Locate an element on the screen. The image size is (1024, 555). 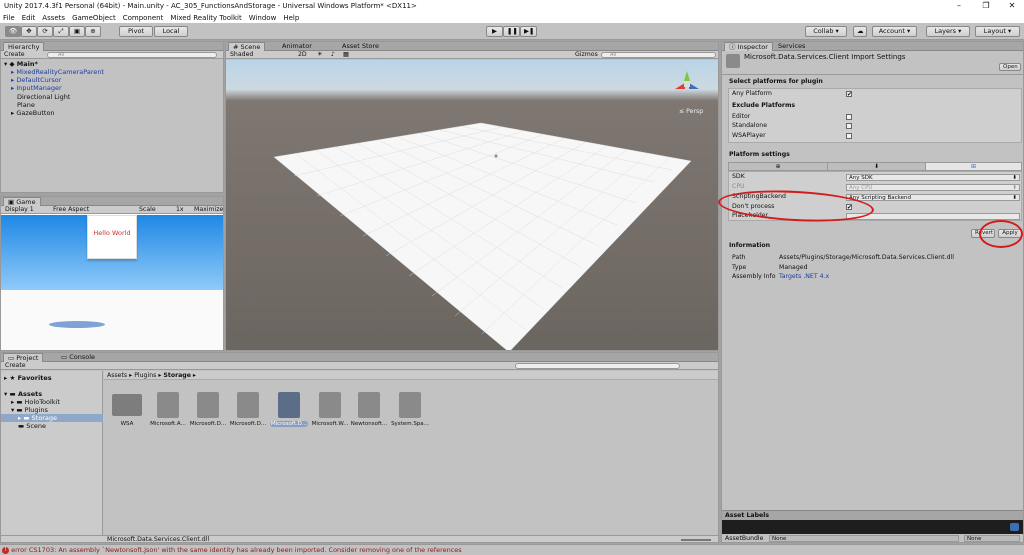
scene-root: ▾ ◆ Main* is located at coordinates (21, 64).